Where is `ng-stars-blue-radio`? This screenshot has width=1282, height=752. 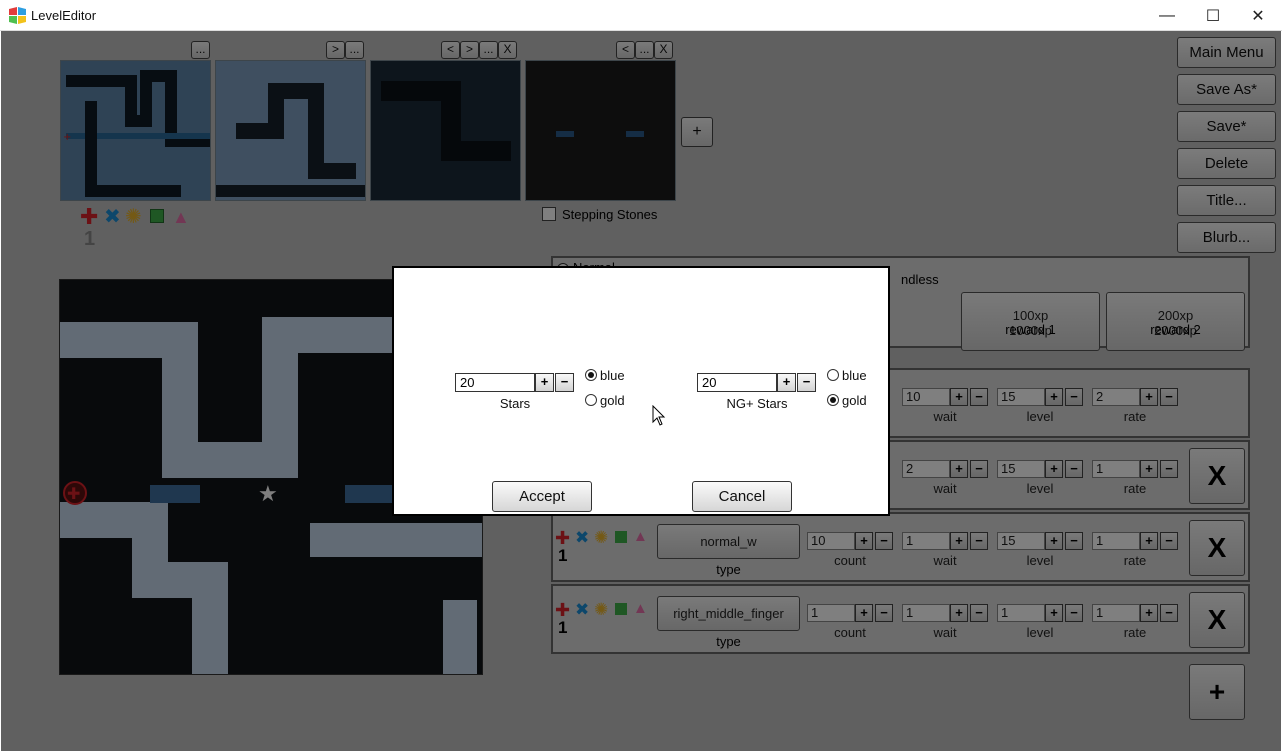 ng-stars-blue-radio is located at coordinates (833, 375).